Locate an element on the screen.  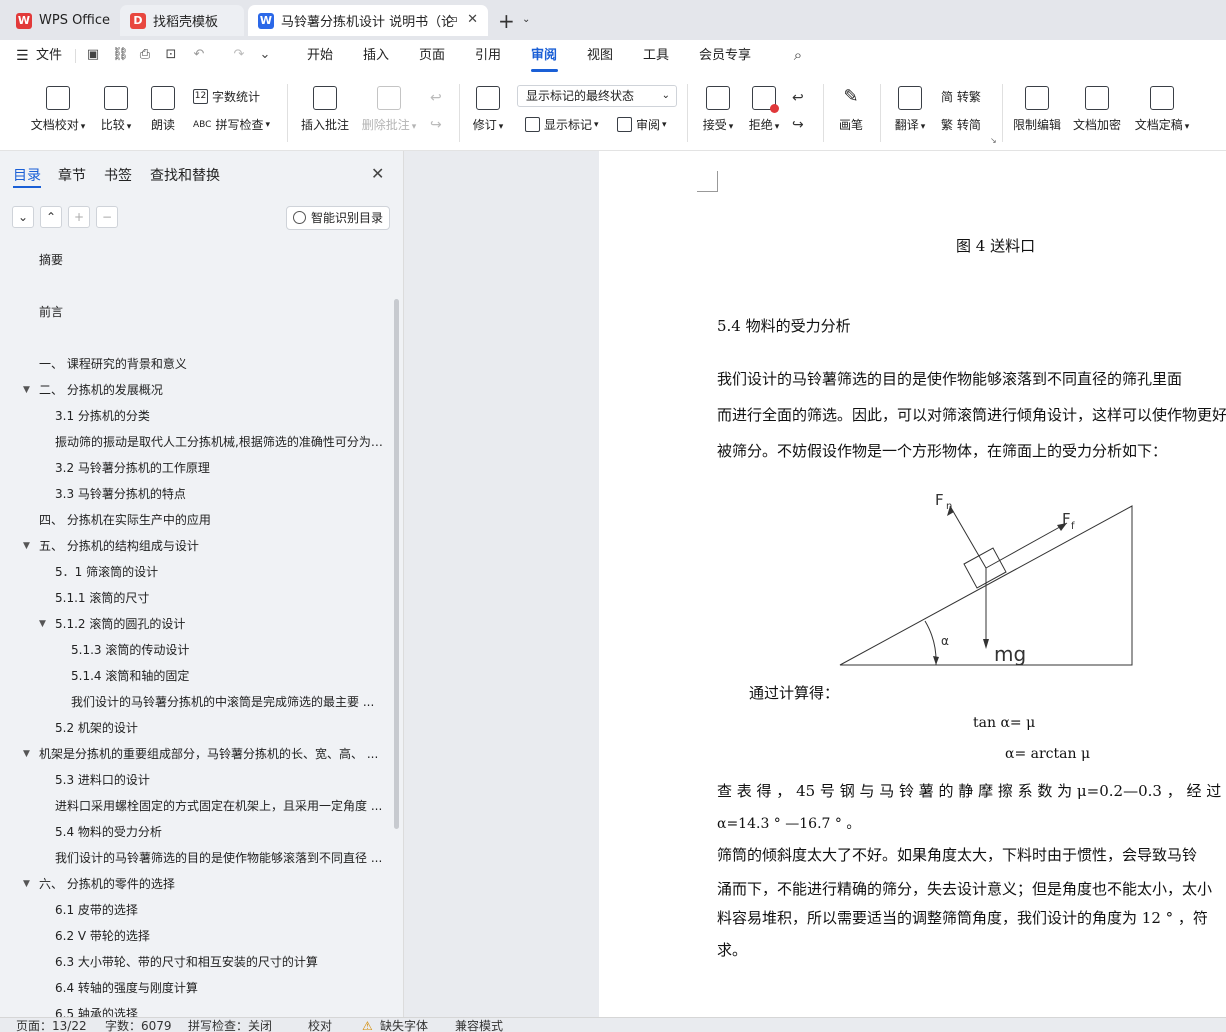
to-traditional-button: 简 转繁 is located at coordinates (961, 96).